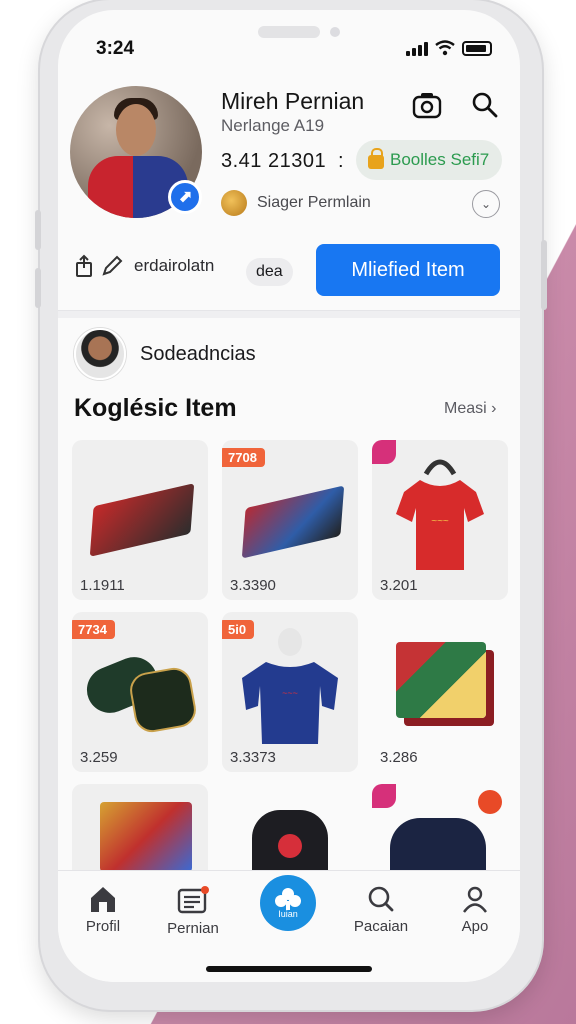  What do you see at coordinates (102, 585) in the screenshot?
I see `product-price: 1.1911` at bounding box center [102, 585].